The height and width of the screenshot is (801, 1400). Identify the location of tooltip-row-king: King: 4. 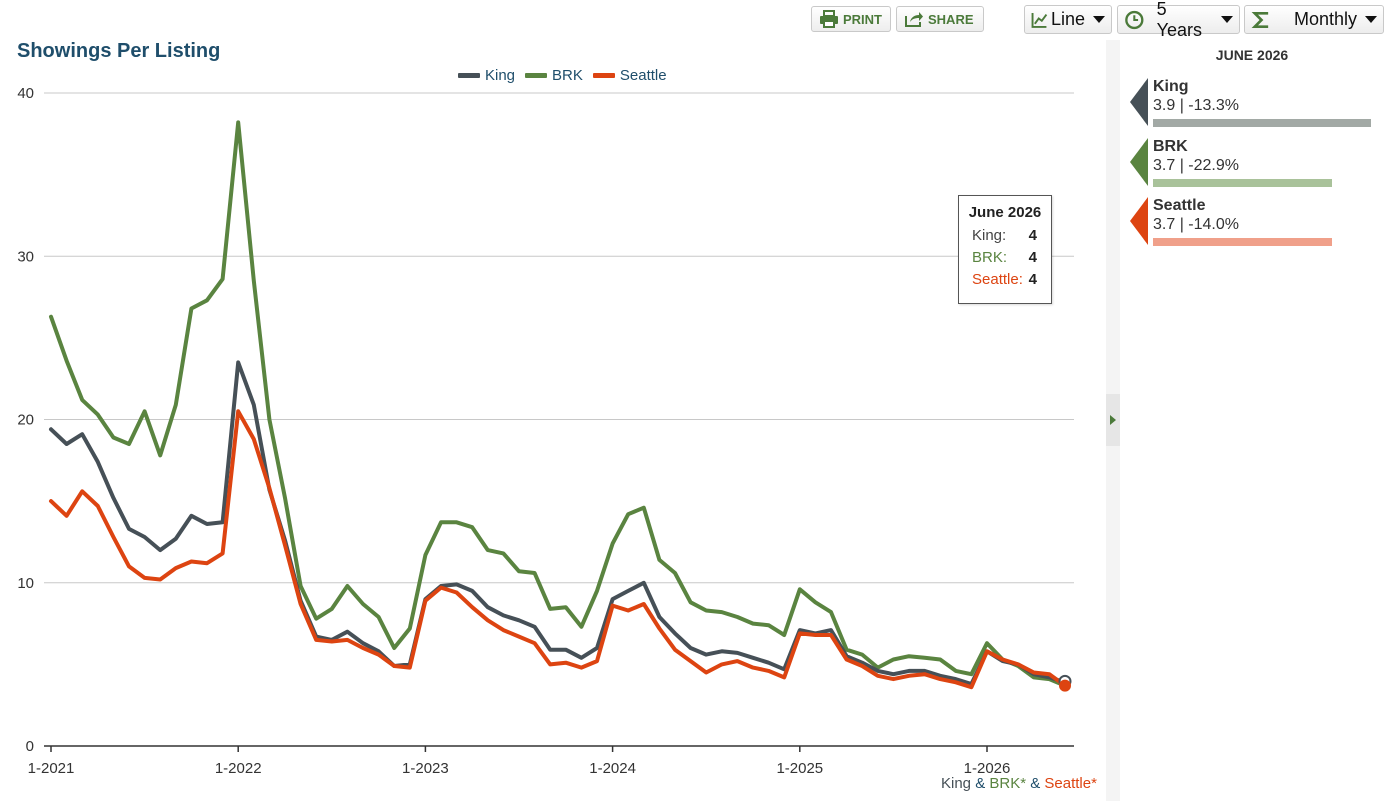
(1005, 236).